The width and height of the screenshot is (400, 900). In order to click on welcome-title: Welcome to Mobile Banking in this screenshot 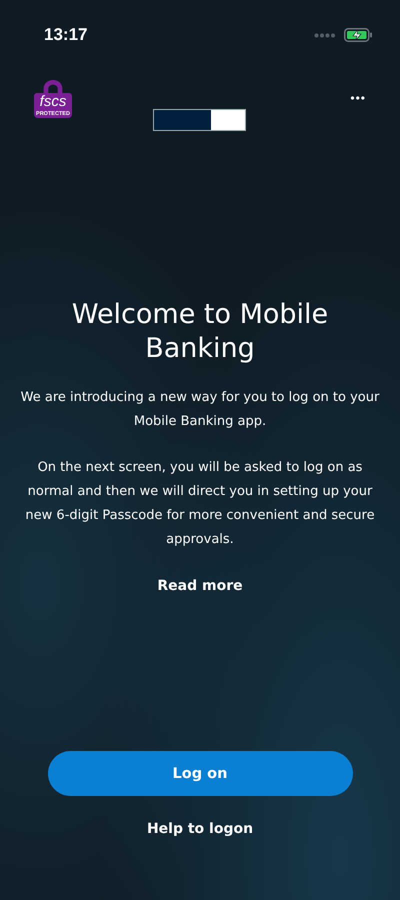, I will do `click(200, 332)`.